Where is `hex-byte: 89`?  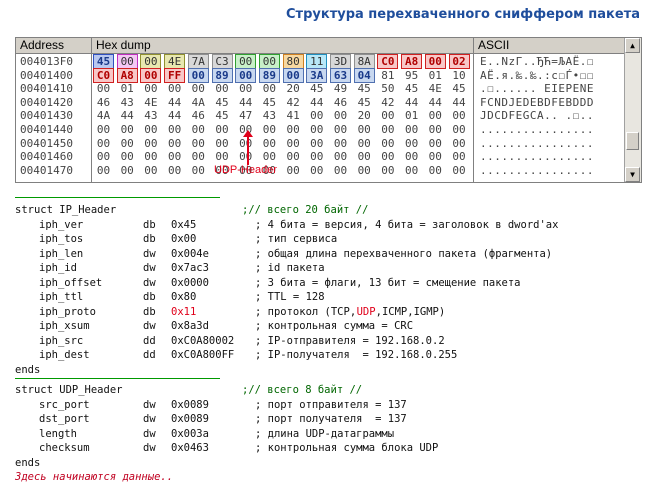
hex-byte: 89 is located at coordinates (269, 75).